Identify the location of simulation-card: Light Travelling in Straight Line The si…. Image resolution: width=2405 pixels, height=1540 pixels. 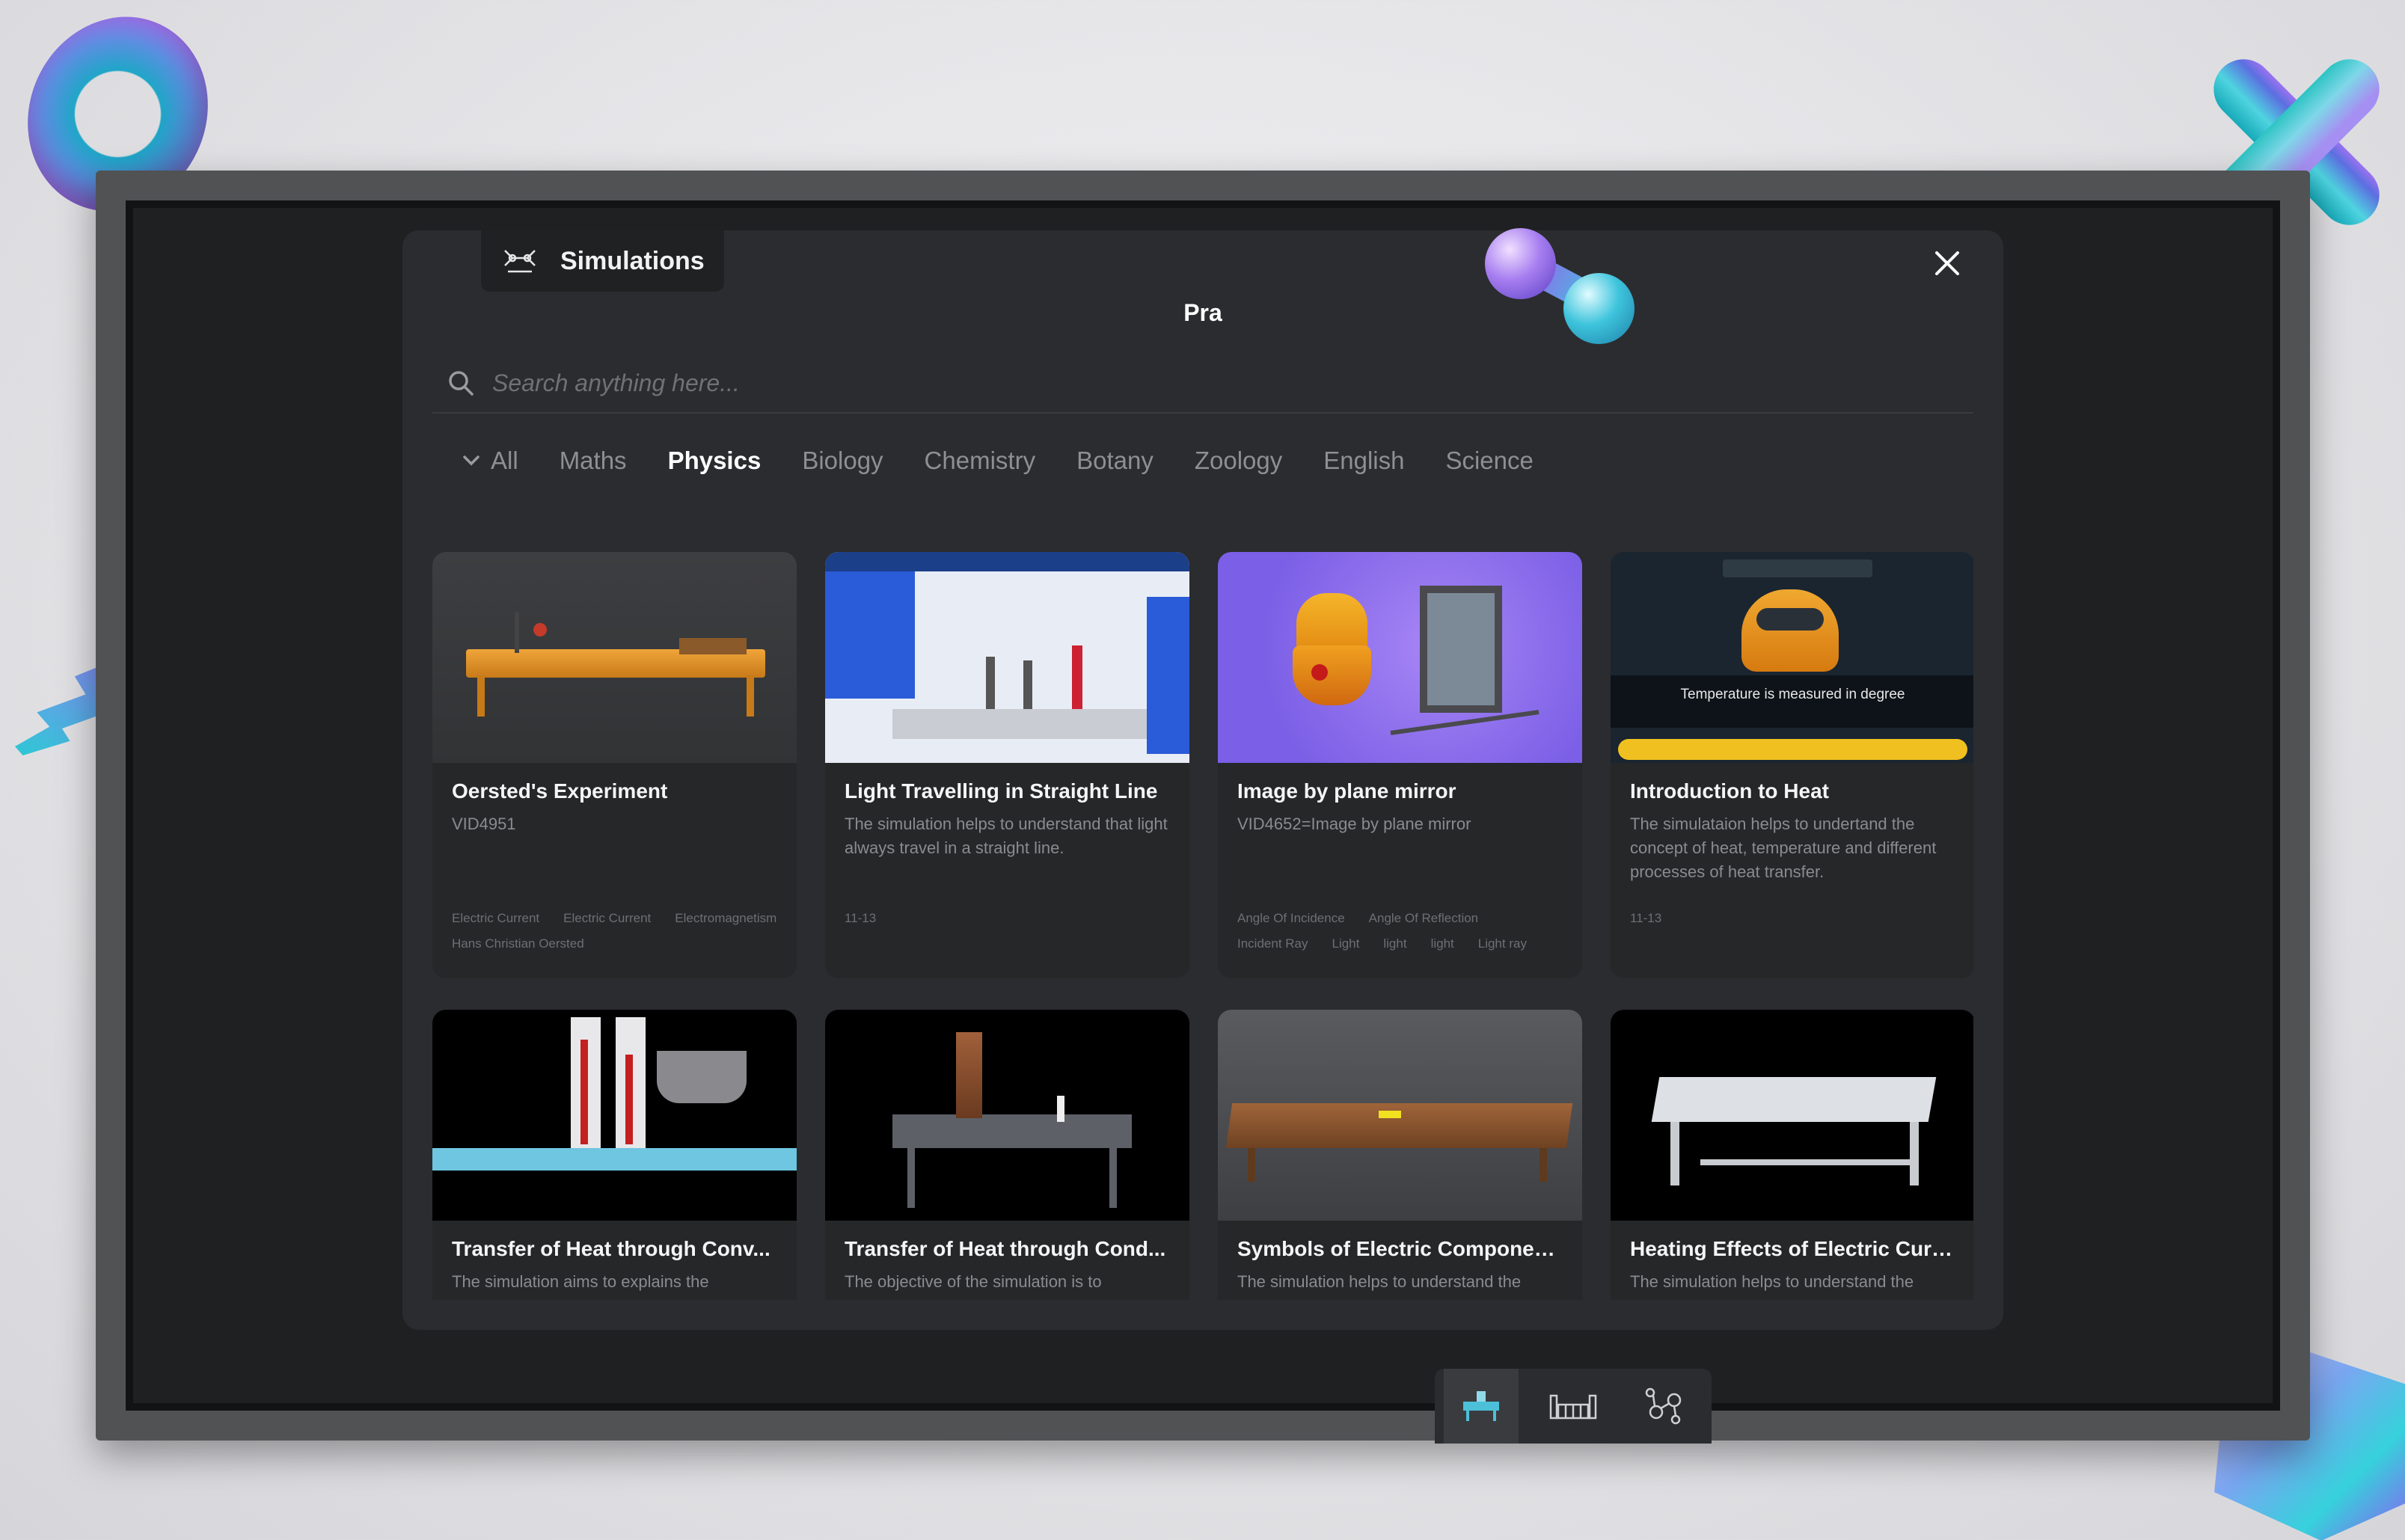
(1007, 765).